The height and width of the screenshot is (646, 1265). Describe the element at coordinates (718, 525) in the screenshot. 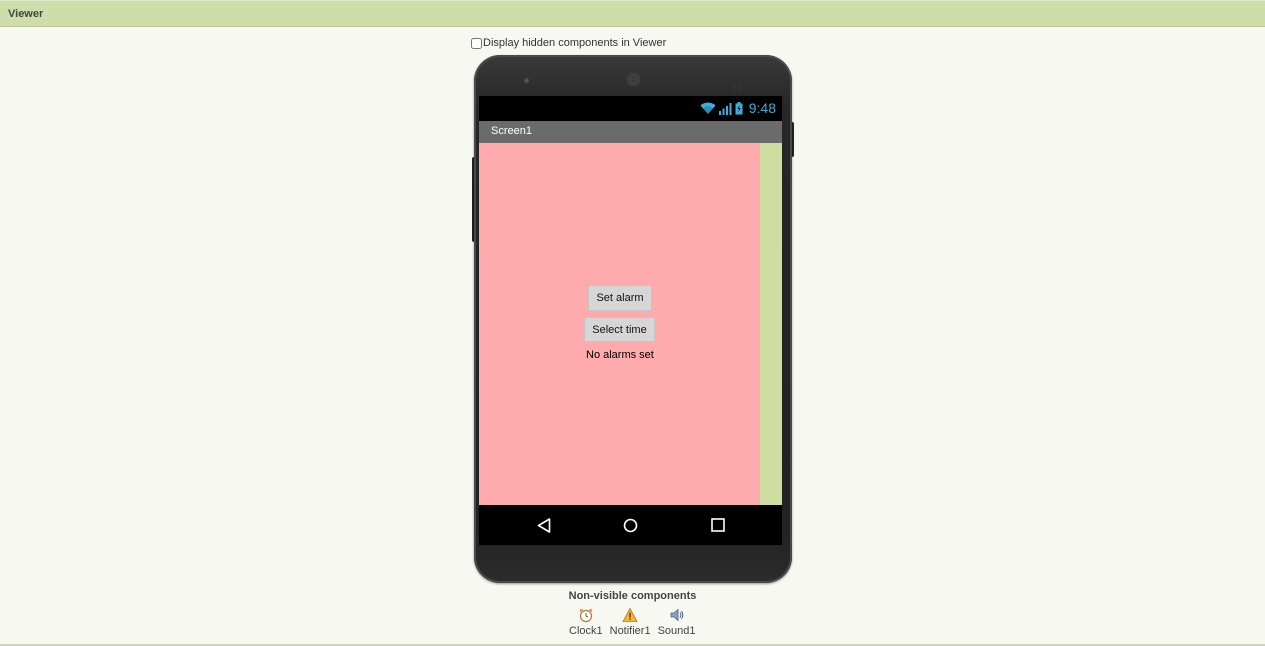

I see `recent-square-icon` at that location.